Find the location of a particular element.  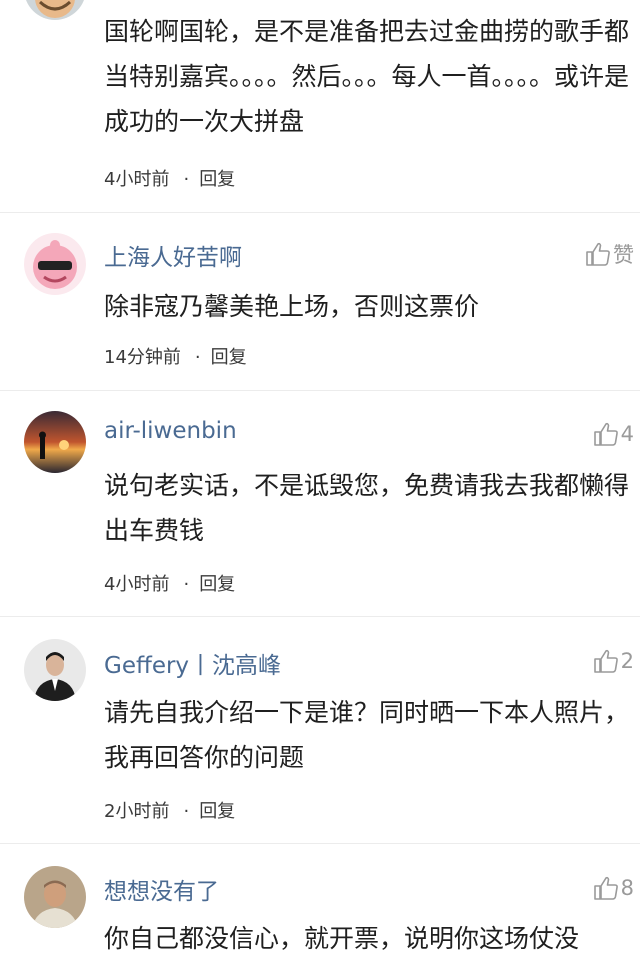

like-button: 4 is located at coordinates (613, 434).